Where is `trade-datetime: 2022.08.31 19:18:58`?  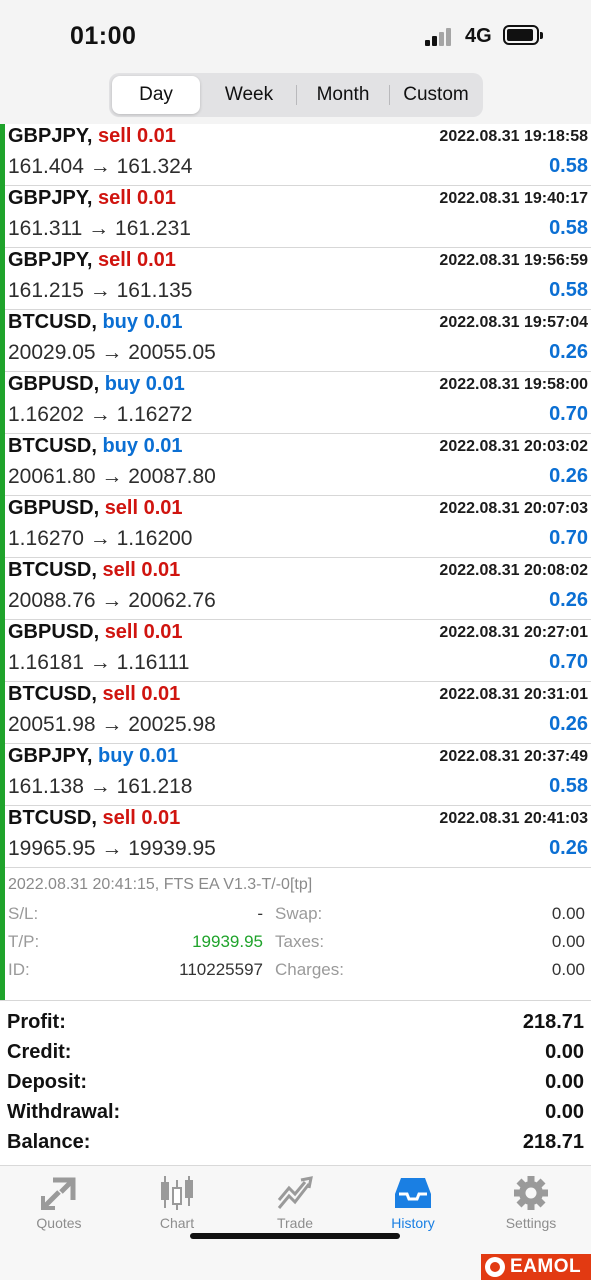 trade-datetime: 2022.08.31 19:18:58 is located at coordinates (513, 136).